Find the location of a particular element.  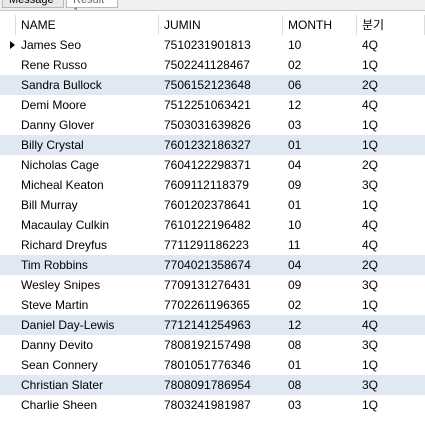

cell-name: Billy Crystal is located at coordinates (87, 145).